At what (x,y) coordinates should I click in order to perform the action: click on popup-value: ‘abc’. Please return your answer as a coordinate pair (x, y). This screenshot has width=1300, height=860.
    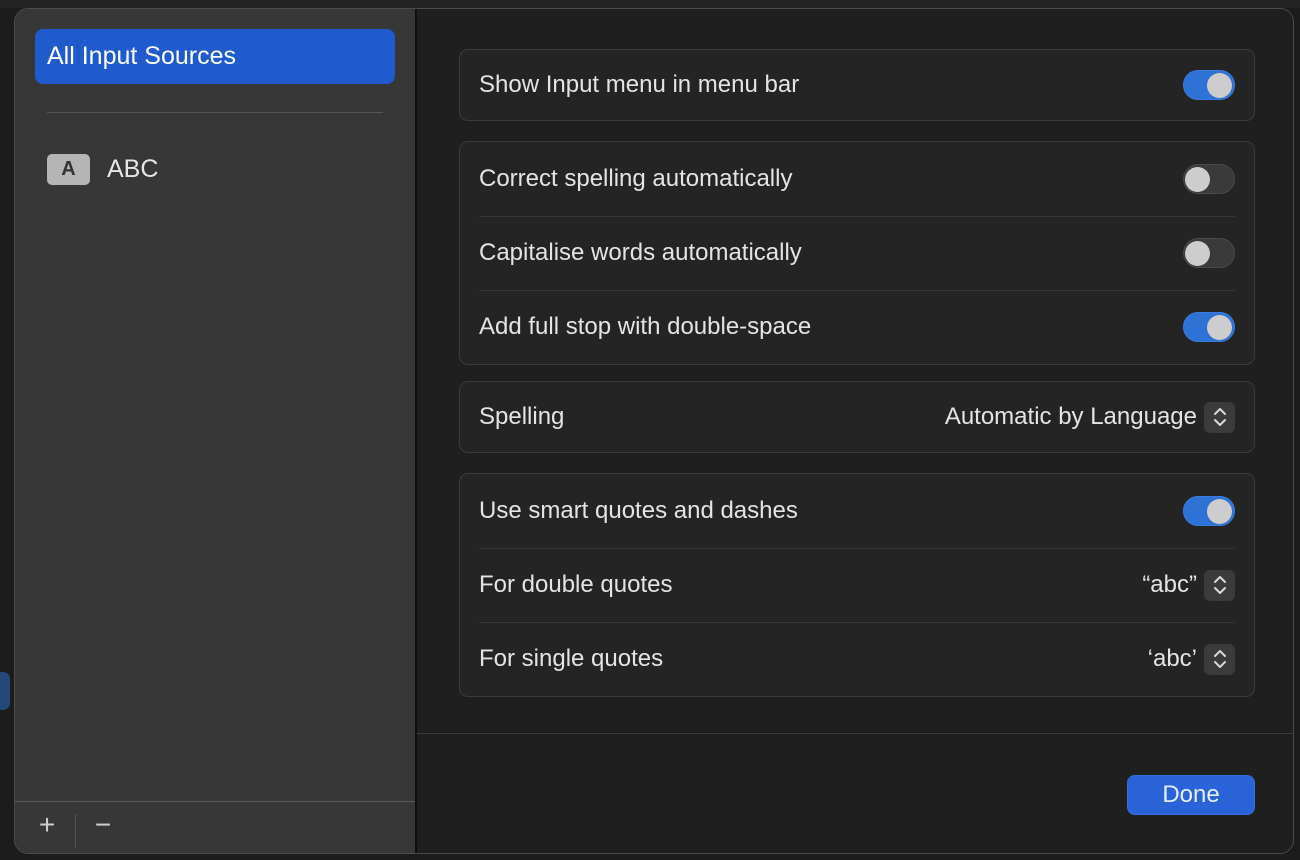
    Looking at the image, I should click on (1172, 658).